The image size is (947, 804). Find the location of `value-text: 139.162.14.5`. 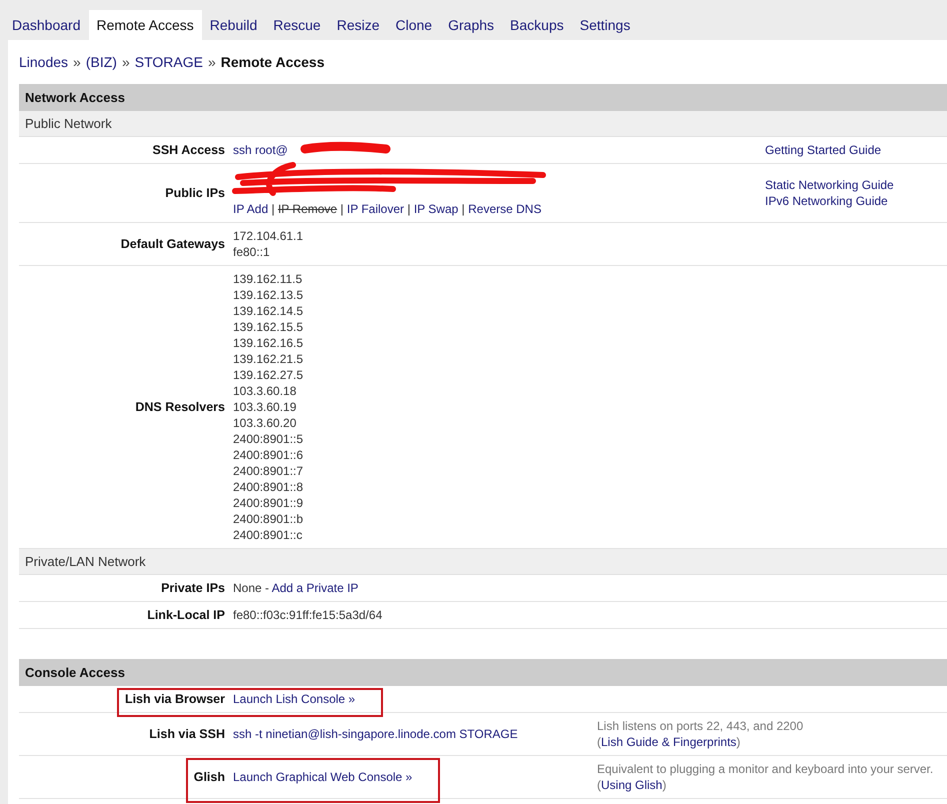

value-text: 139.162.14.5 is located at coordinates (268, 311).